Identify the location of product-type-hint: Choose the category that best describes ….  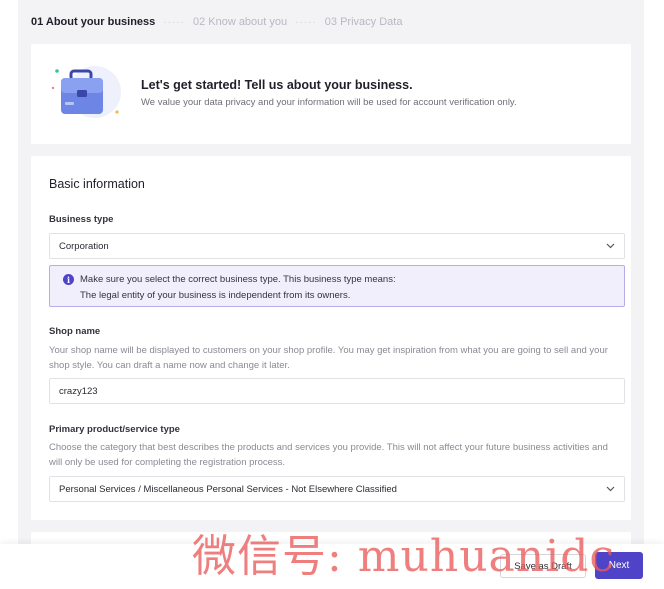
(328, 455).